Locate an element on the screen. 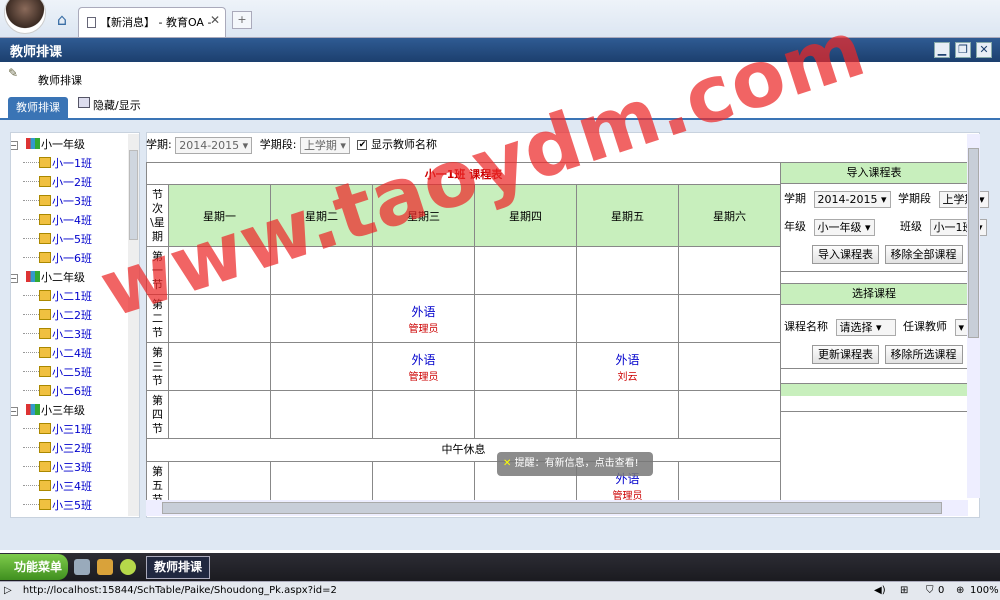  tree-class-node: 小一5班 is located at coordinates (51, 239).